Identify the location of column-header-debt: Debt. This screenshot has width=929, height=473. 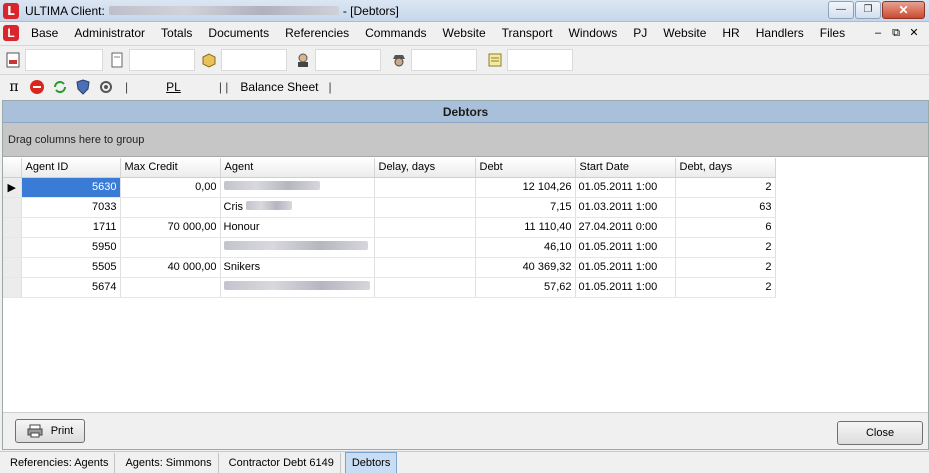
(525, 168).